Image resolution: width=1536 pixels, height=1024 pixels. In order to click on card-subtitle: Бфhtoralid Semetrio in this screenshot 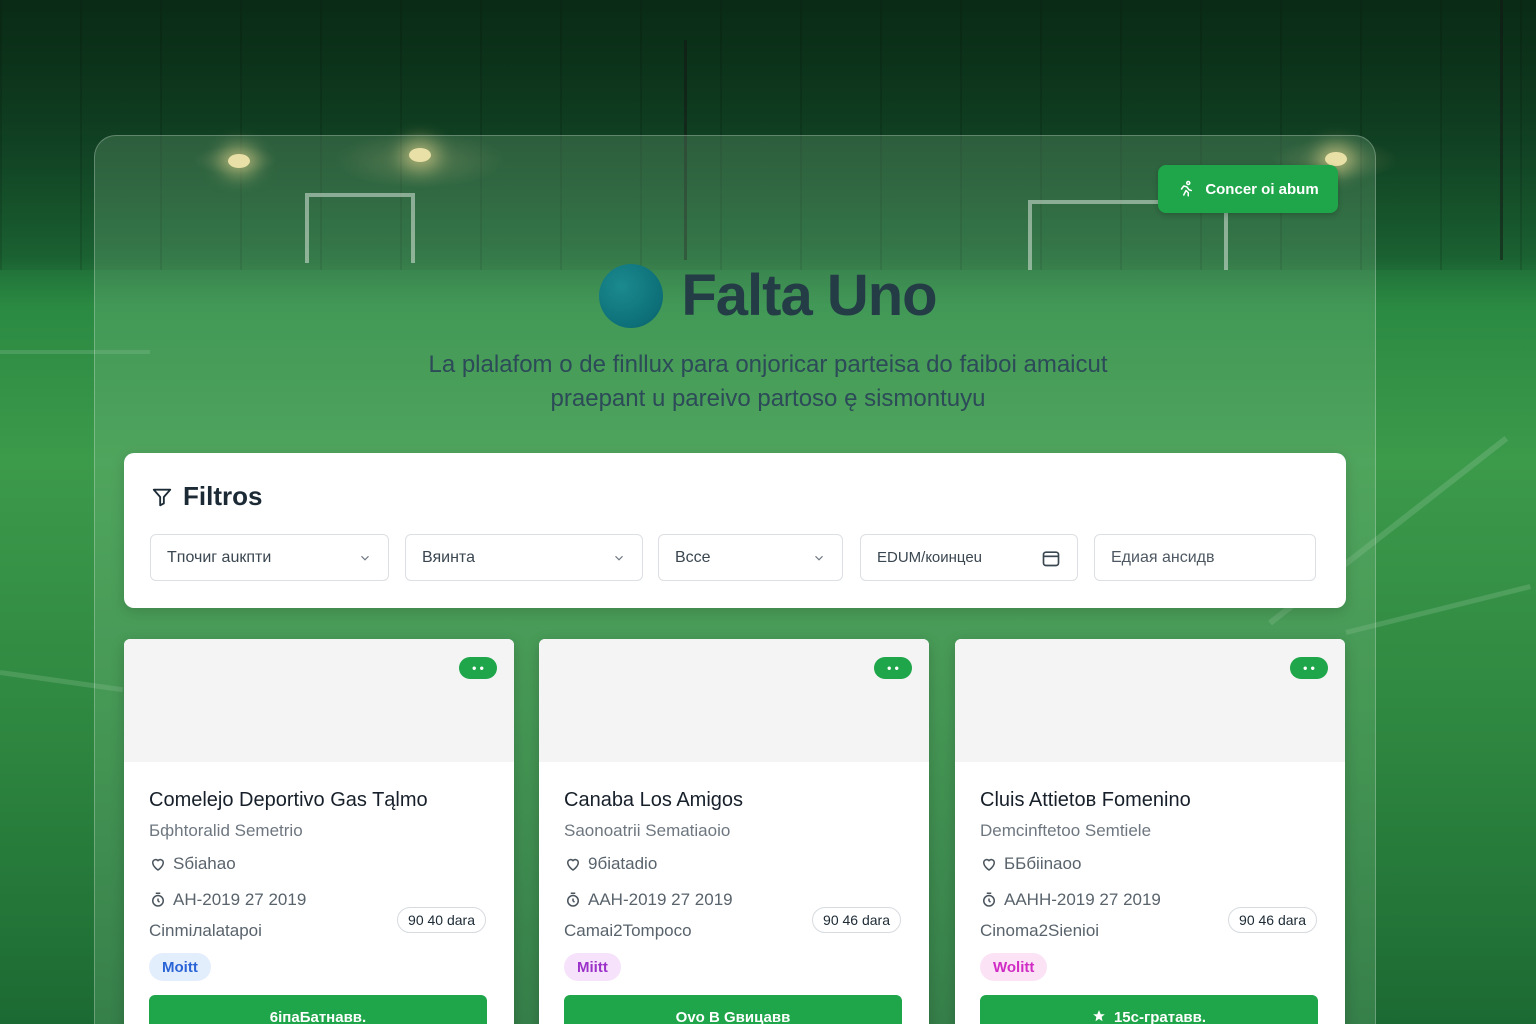, I will do `click(226, 830)`.